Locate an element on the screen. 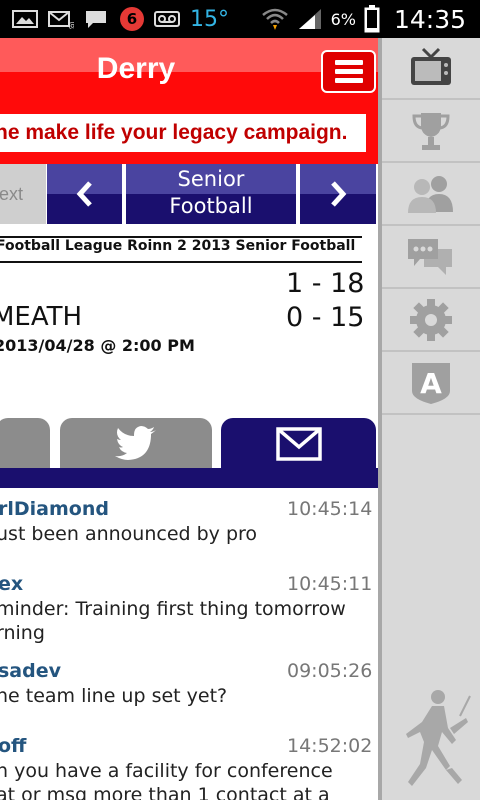  twitter-tab is located at coordinates (136, 443).